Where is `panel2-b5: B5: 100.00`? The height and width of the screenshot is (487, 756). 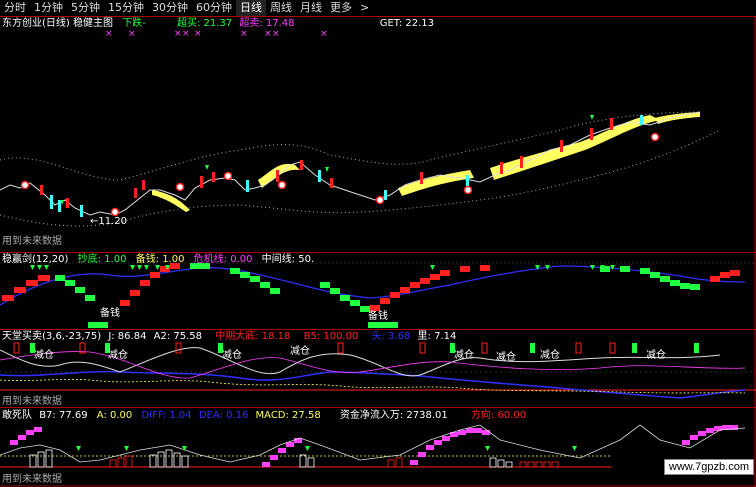 panel2-b5: B5: 100.00 is located at coordinates (331, 336).